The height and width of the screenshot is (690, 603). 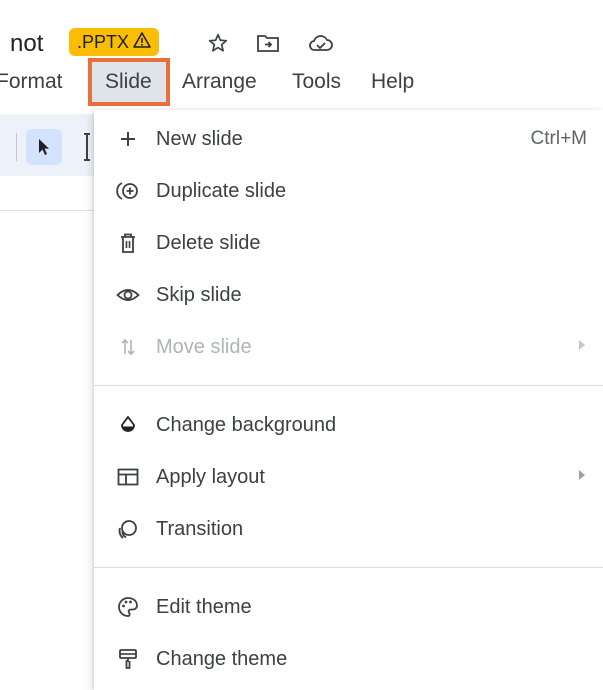 What do you see at coordinates (348, 243) in the screenshot?
I see `menu-item-delete-slide: Delete slide` at bounding box center [348, 243].